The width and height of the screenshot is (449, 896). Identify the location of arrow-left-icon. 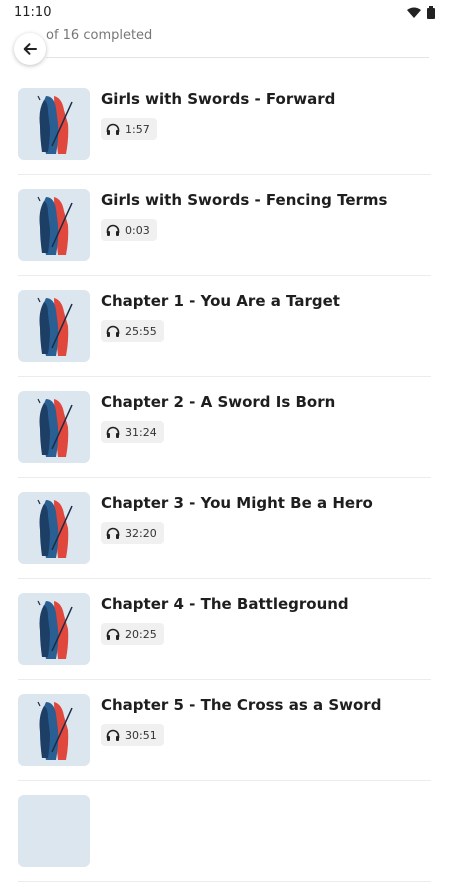
(30, 49).